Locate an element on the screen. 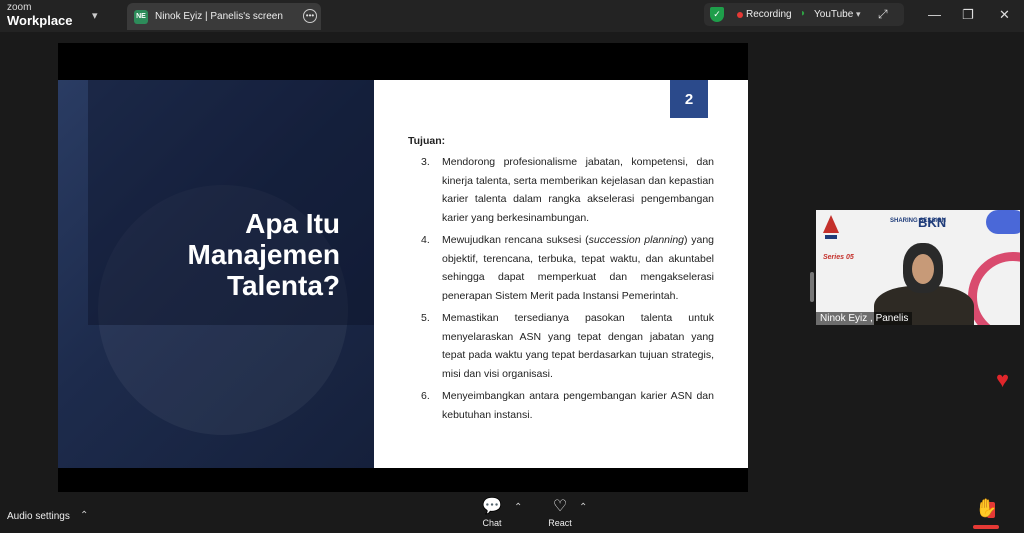  meeting-toolbar: Audio settings ⌃ 💬 Chat ⌃ ♡ React ⌃ ✋ is located at coordinates (512, 512).